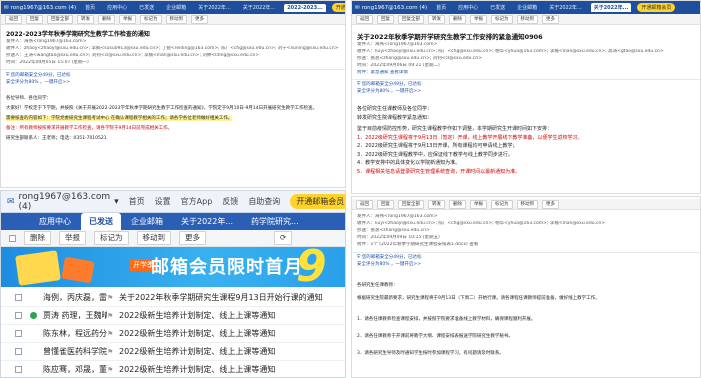  Describe the element at coordinates (526, 245) in the screenshot. I see `attachment-line: 附件：1个 (2022年秋季学期研究生课程安排表1.docx) 查看` at that location.